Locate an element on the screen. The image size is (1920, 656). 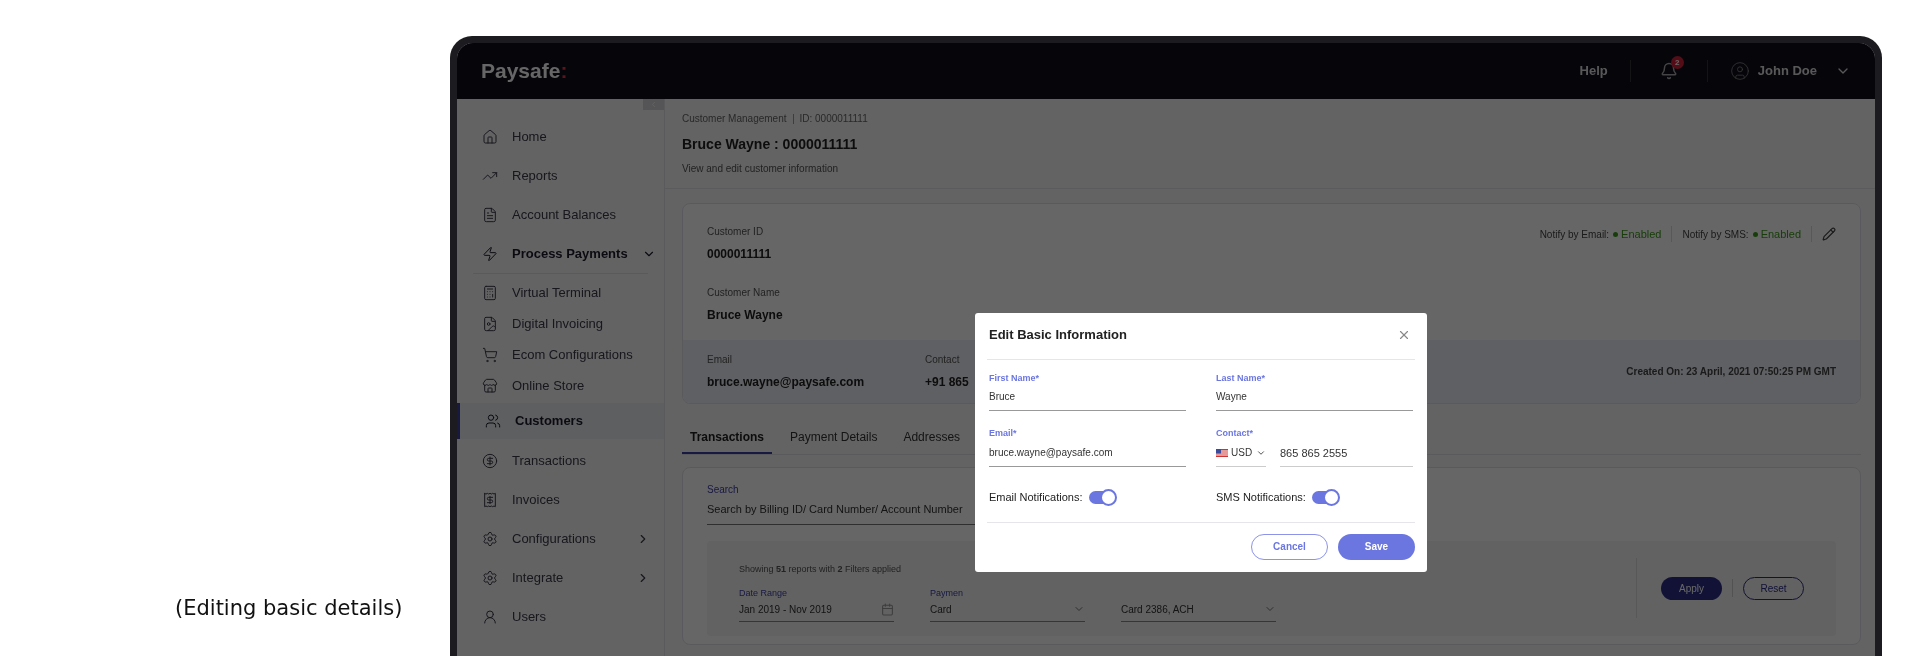
calendar-icon is located at coordinates (887, 609).